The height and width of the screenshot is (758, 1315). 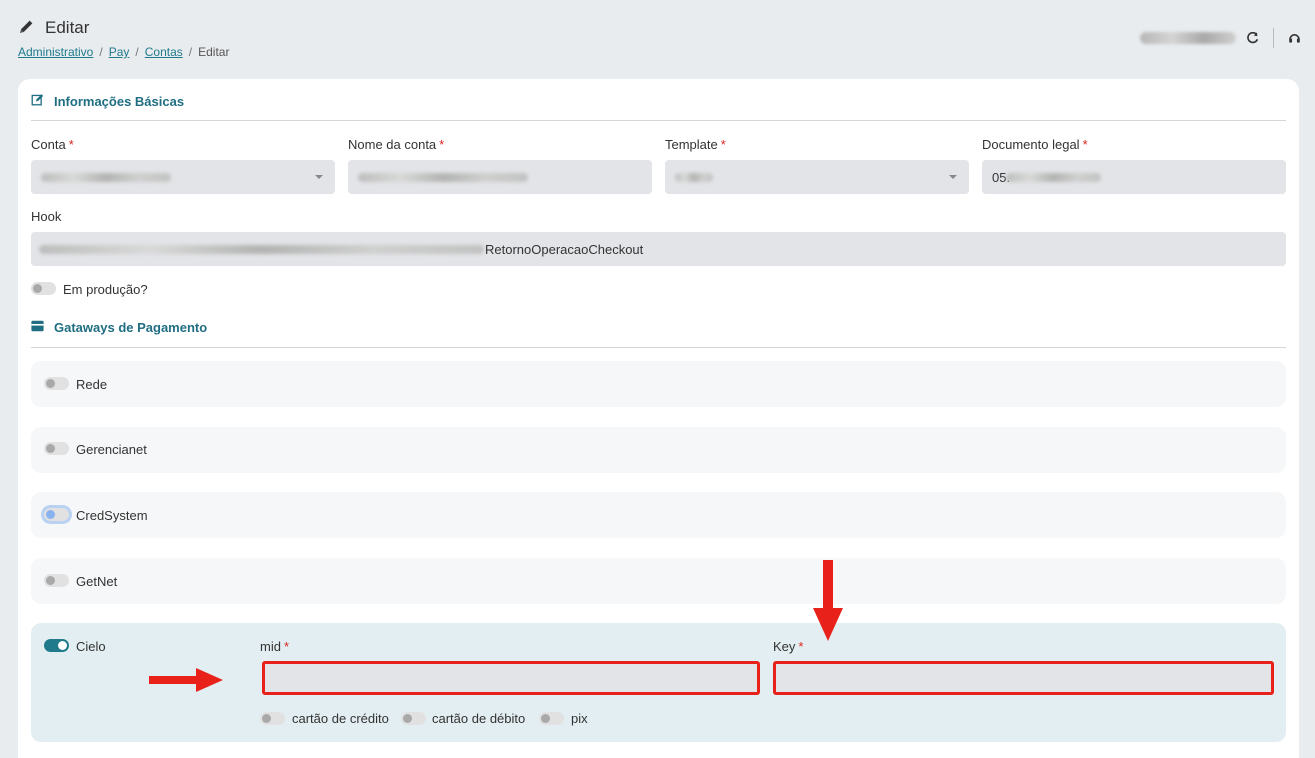 I want to click on card-icon, so click(x=37, y=327).